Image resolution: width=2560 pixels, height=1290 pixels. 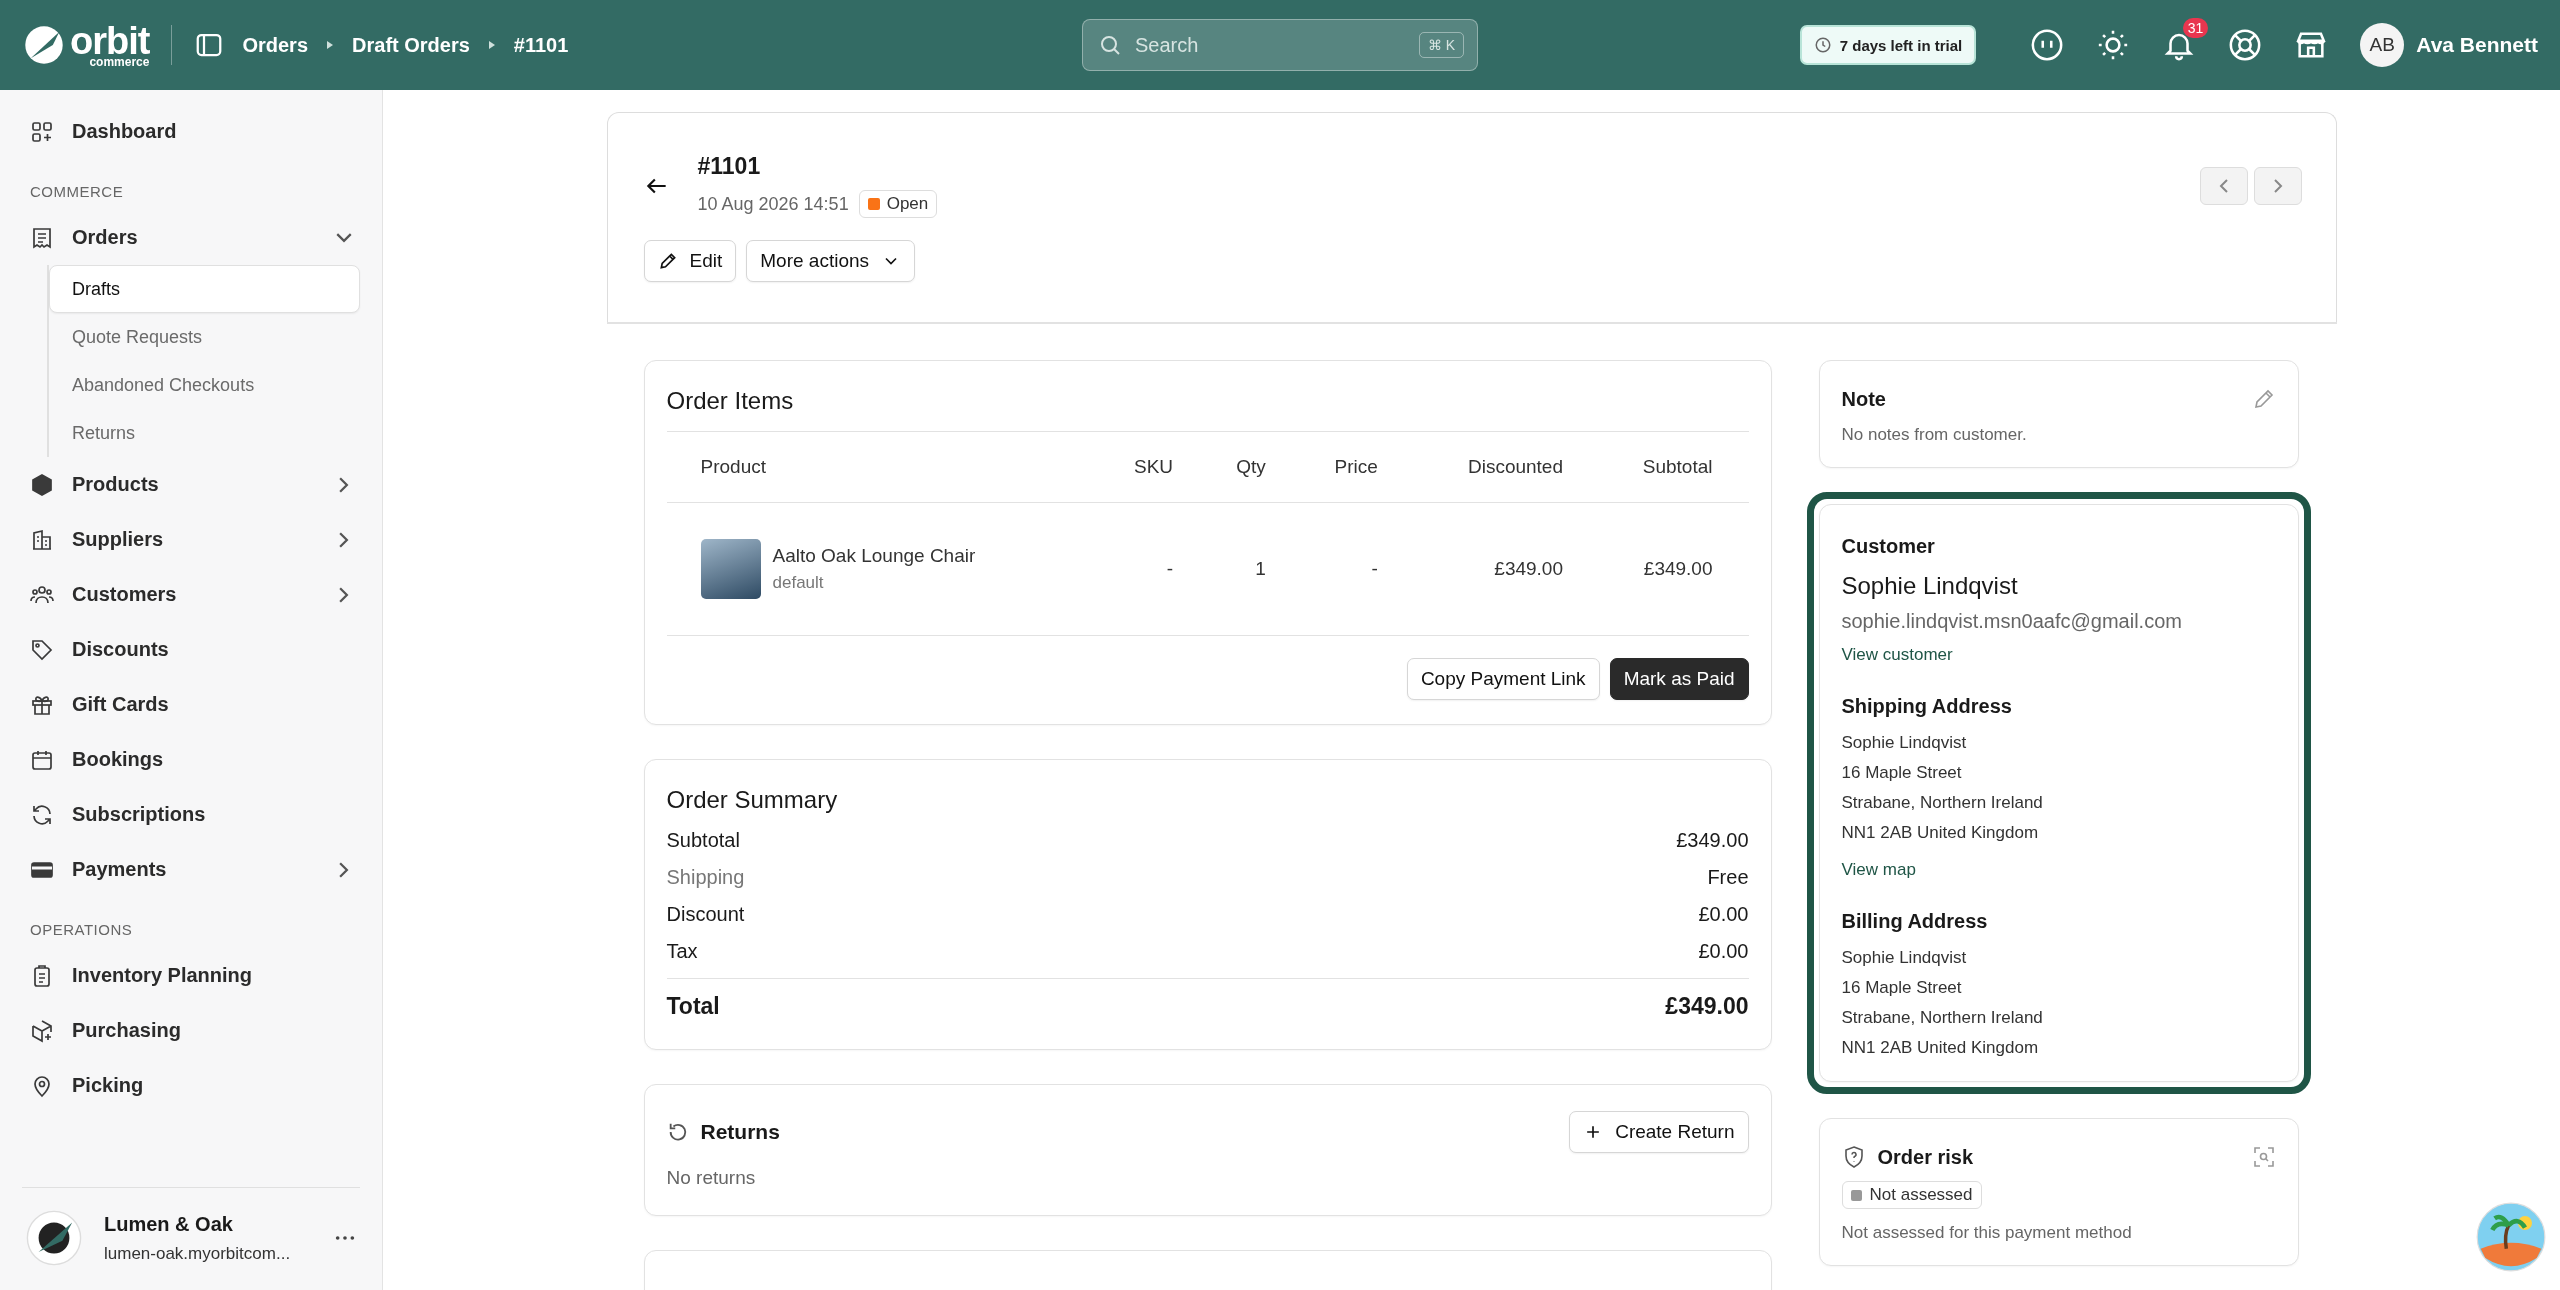 I want to click on card-title: Customer, so click(x=1888, y=546).